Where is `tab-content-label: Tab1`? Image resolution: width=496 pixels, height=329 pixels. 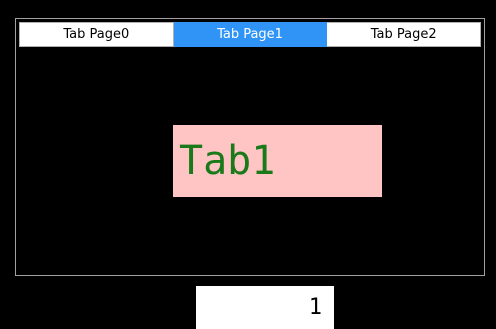
tab-content-label: Tab1 is located at coordinates (277, 161).